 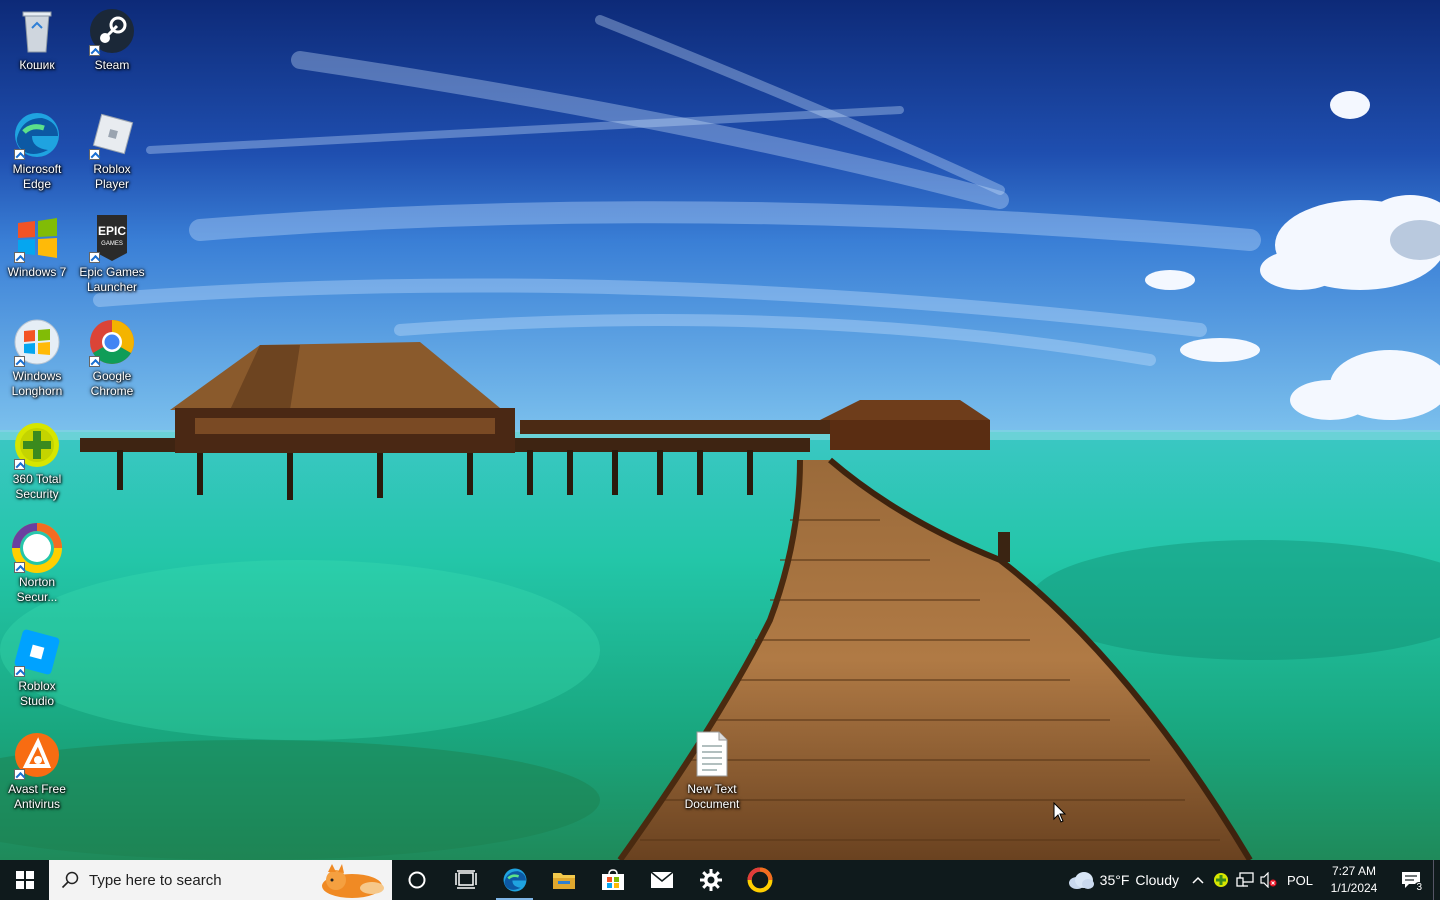 I want to click on epic-logo-text: EPIC, so click(x=112, y=231).